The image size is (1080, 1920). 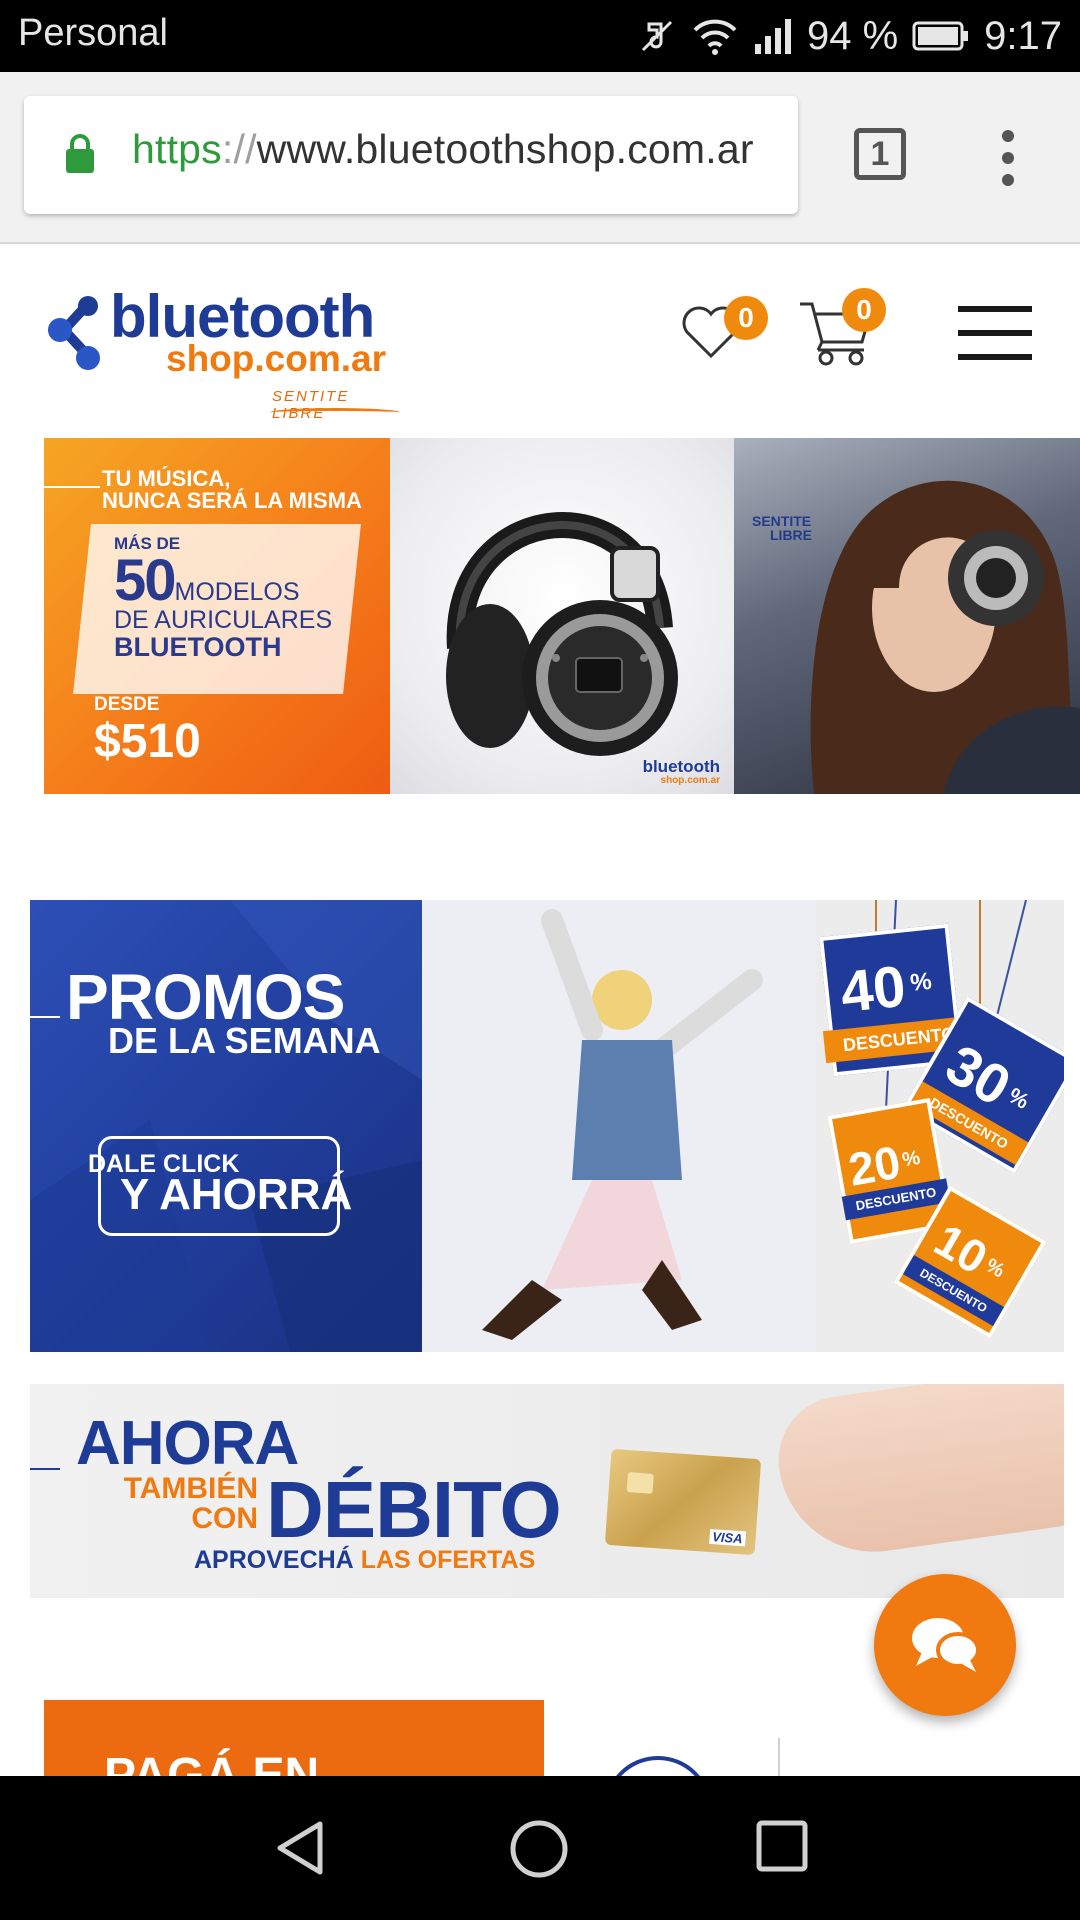 What do you see at coordinates (236, 1194) in the screenshot?
I see `cta-line2: Y AHORRÁ` at bounding box center [236, 1194].